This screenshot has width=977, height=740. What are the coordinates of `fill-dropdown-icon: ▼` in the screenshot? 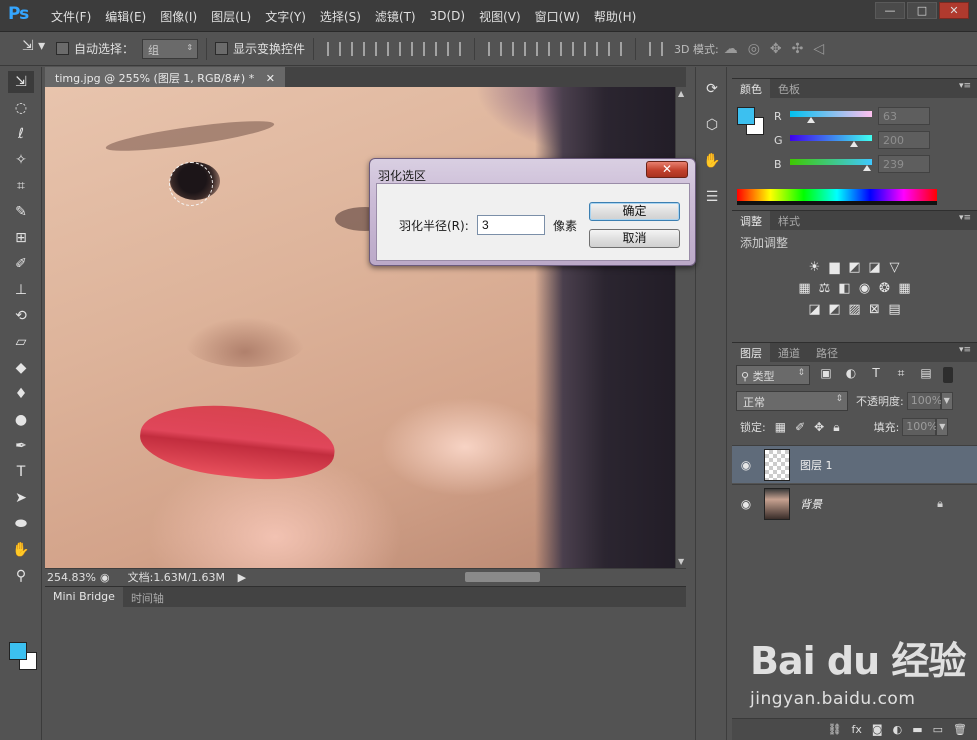 It's located at (942, 427).